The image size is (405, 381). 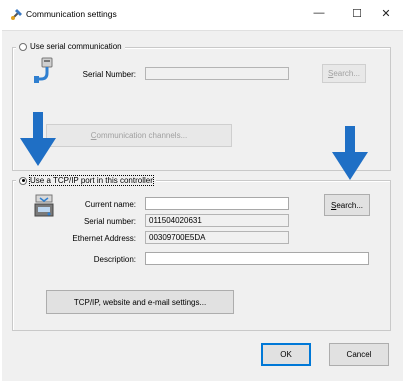 I want to click on cancel-button: Cancel, so click(x=359, y=354).